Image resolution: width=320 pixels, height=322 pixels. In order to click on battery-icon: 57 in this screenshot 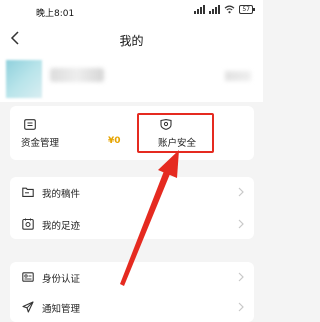, I will do `click(247, 9)`.